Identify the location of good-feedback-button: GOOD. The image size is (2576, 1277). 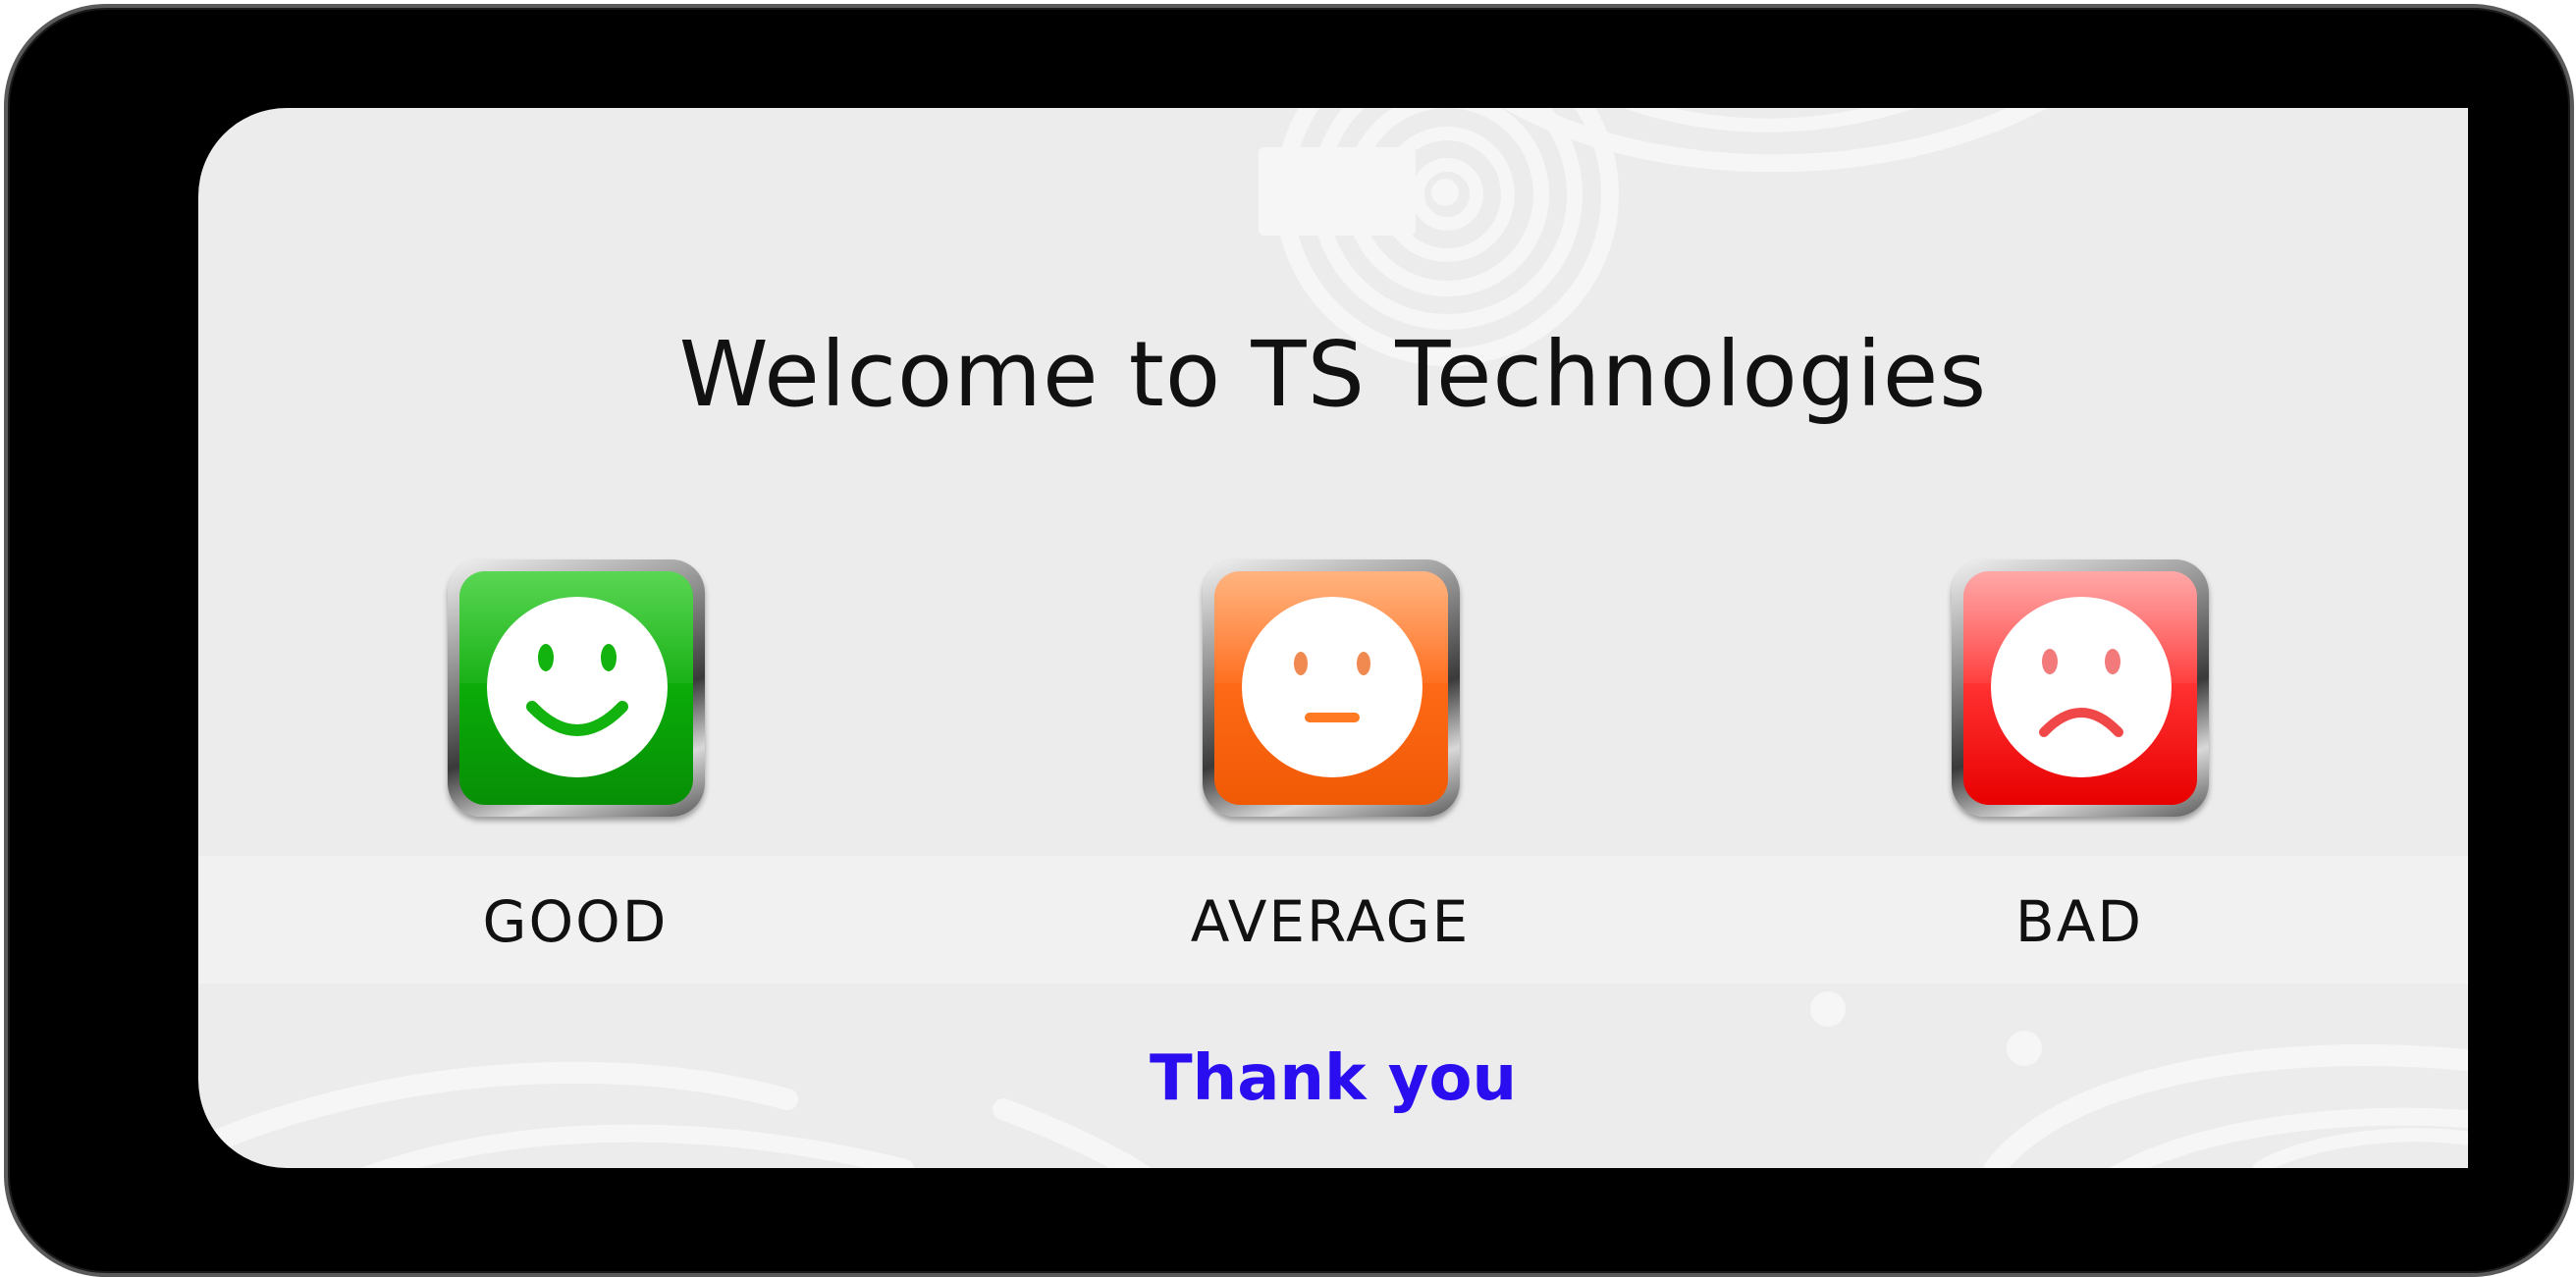
(575, 775).